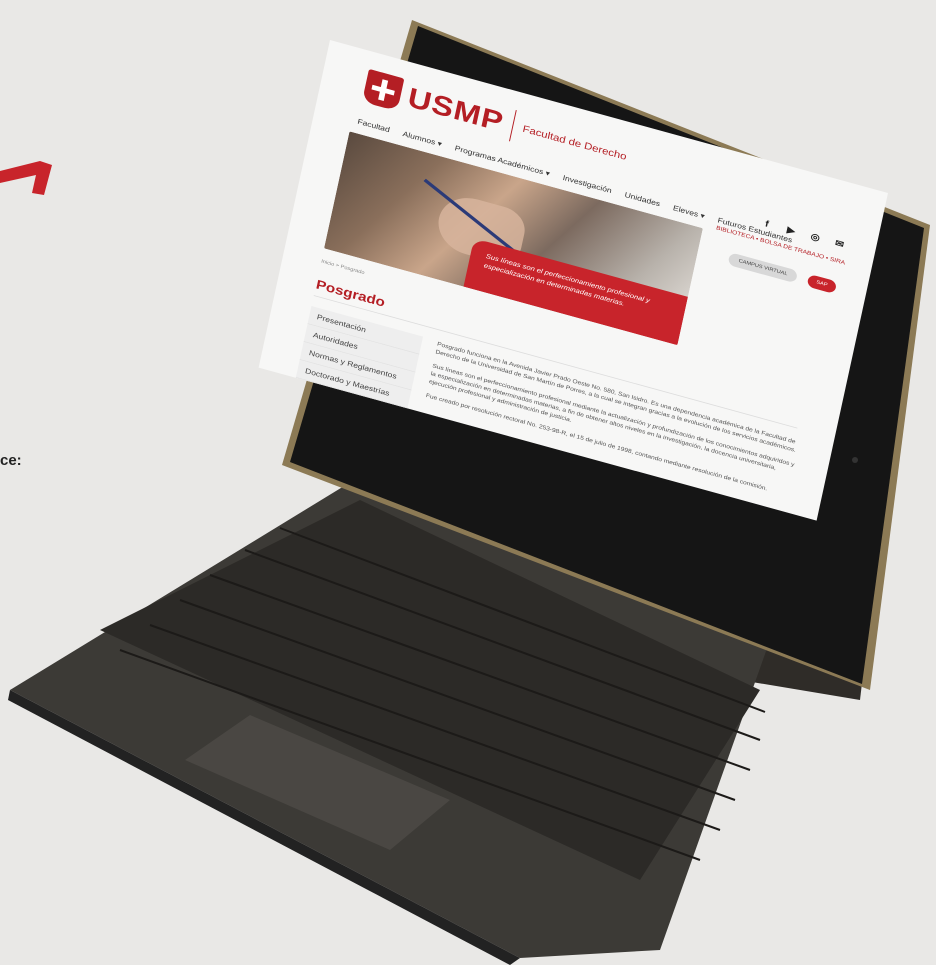 This screenshot has height=965, width=936. Describe the element at coordinates (642, 199) in the screenshot. I see `nav-item-unidades: Unidades` at that location.